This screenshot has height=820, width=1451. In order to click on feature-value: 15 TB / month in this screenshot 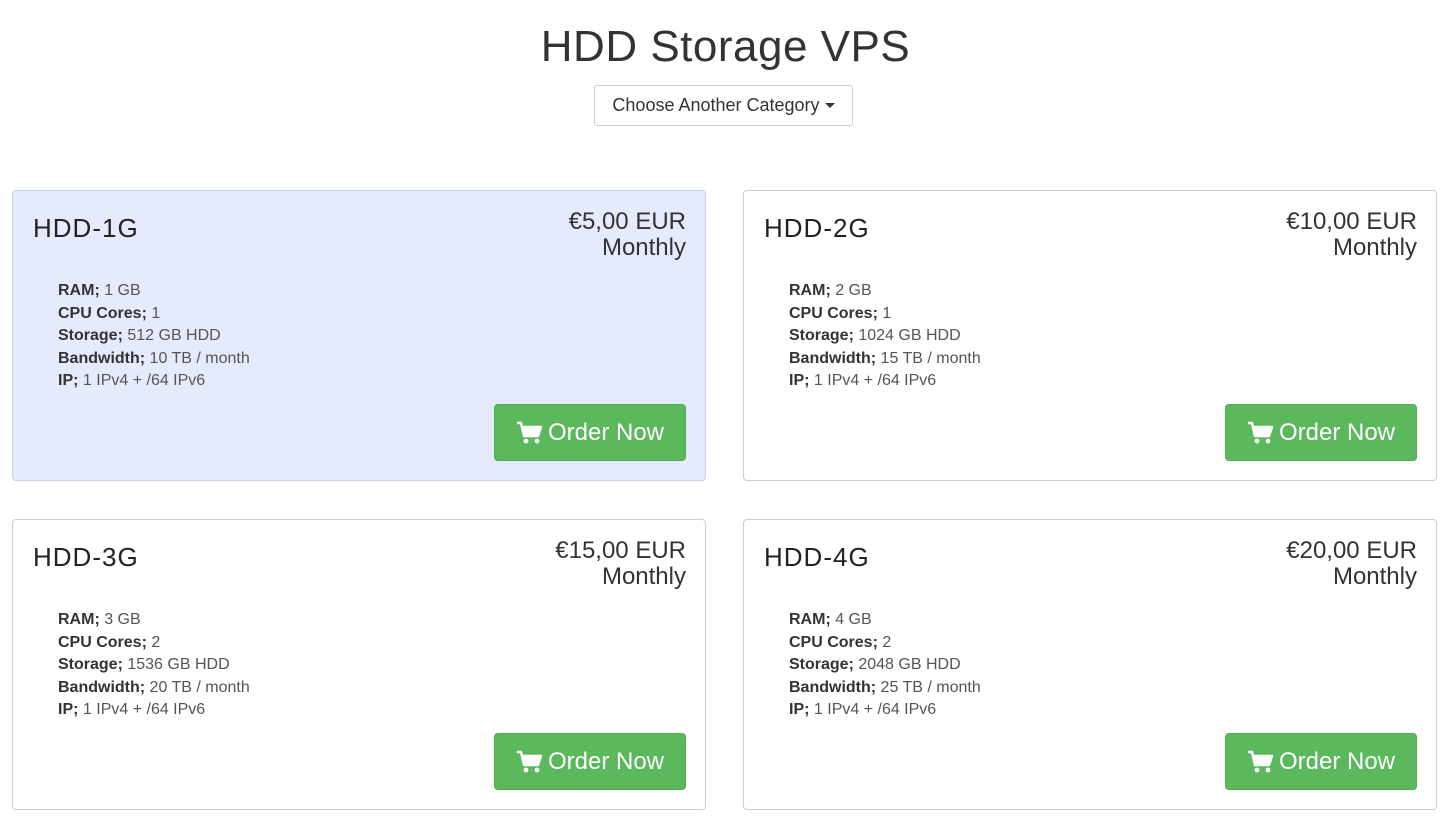, I will do `click(928, 358)`.